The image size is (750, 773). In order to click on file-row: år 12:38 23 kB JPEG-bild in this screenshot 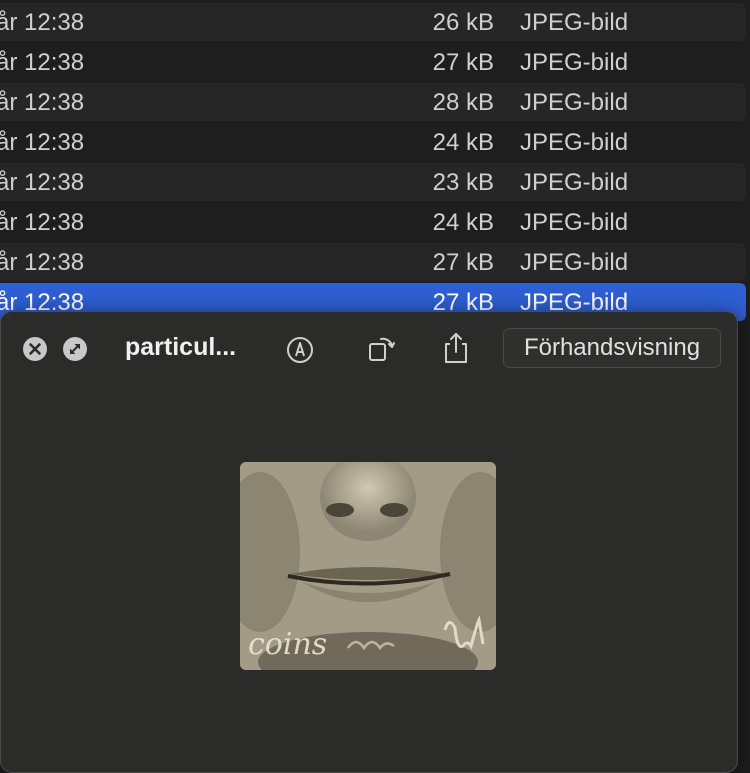, I will do `click(373, 182)`.